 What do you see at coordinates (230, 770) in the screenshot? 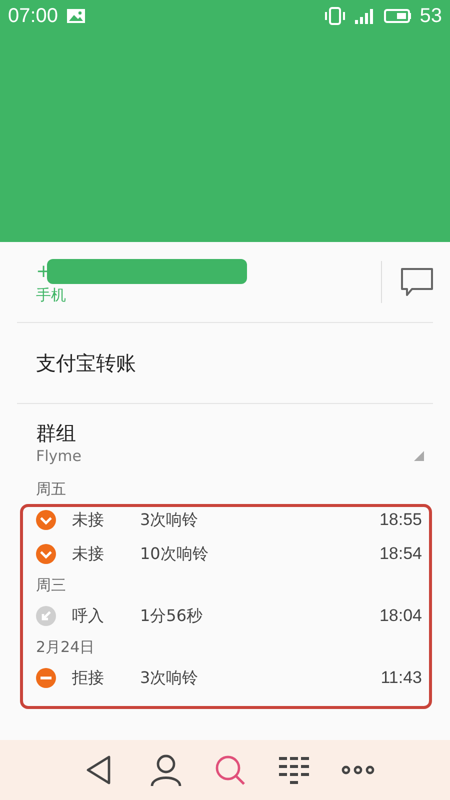
I see `search-icon` at bounding box center [230, 770].